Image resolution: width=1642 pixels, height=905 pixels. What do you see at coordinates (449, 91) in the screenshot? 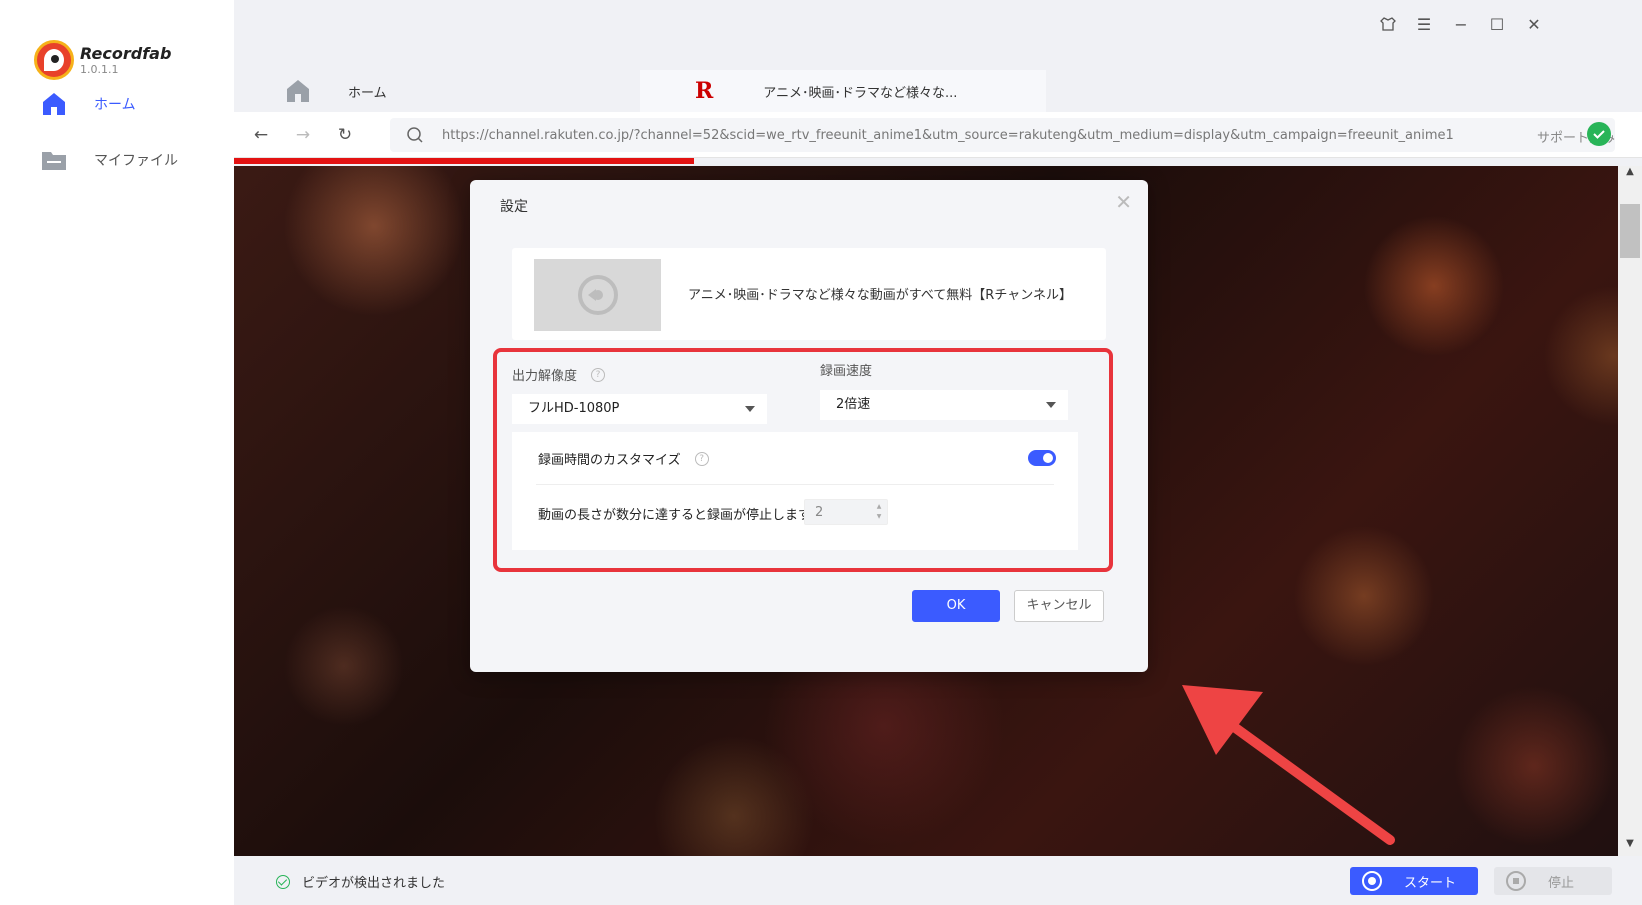
I see `tab-home: ホーム` at bounding box center [449, 91].